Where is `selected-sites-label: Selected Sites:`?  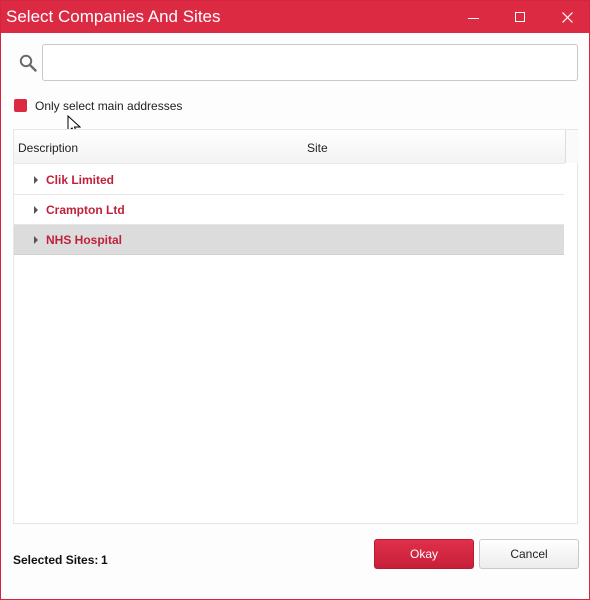 selected-sites-label: Selected Sites: is located at coordinates (56, 560).